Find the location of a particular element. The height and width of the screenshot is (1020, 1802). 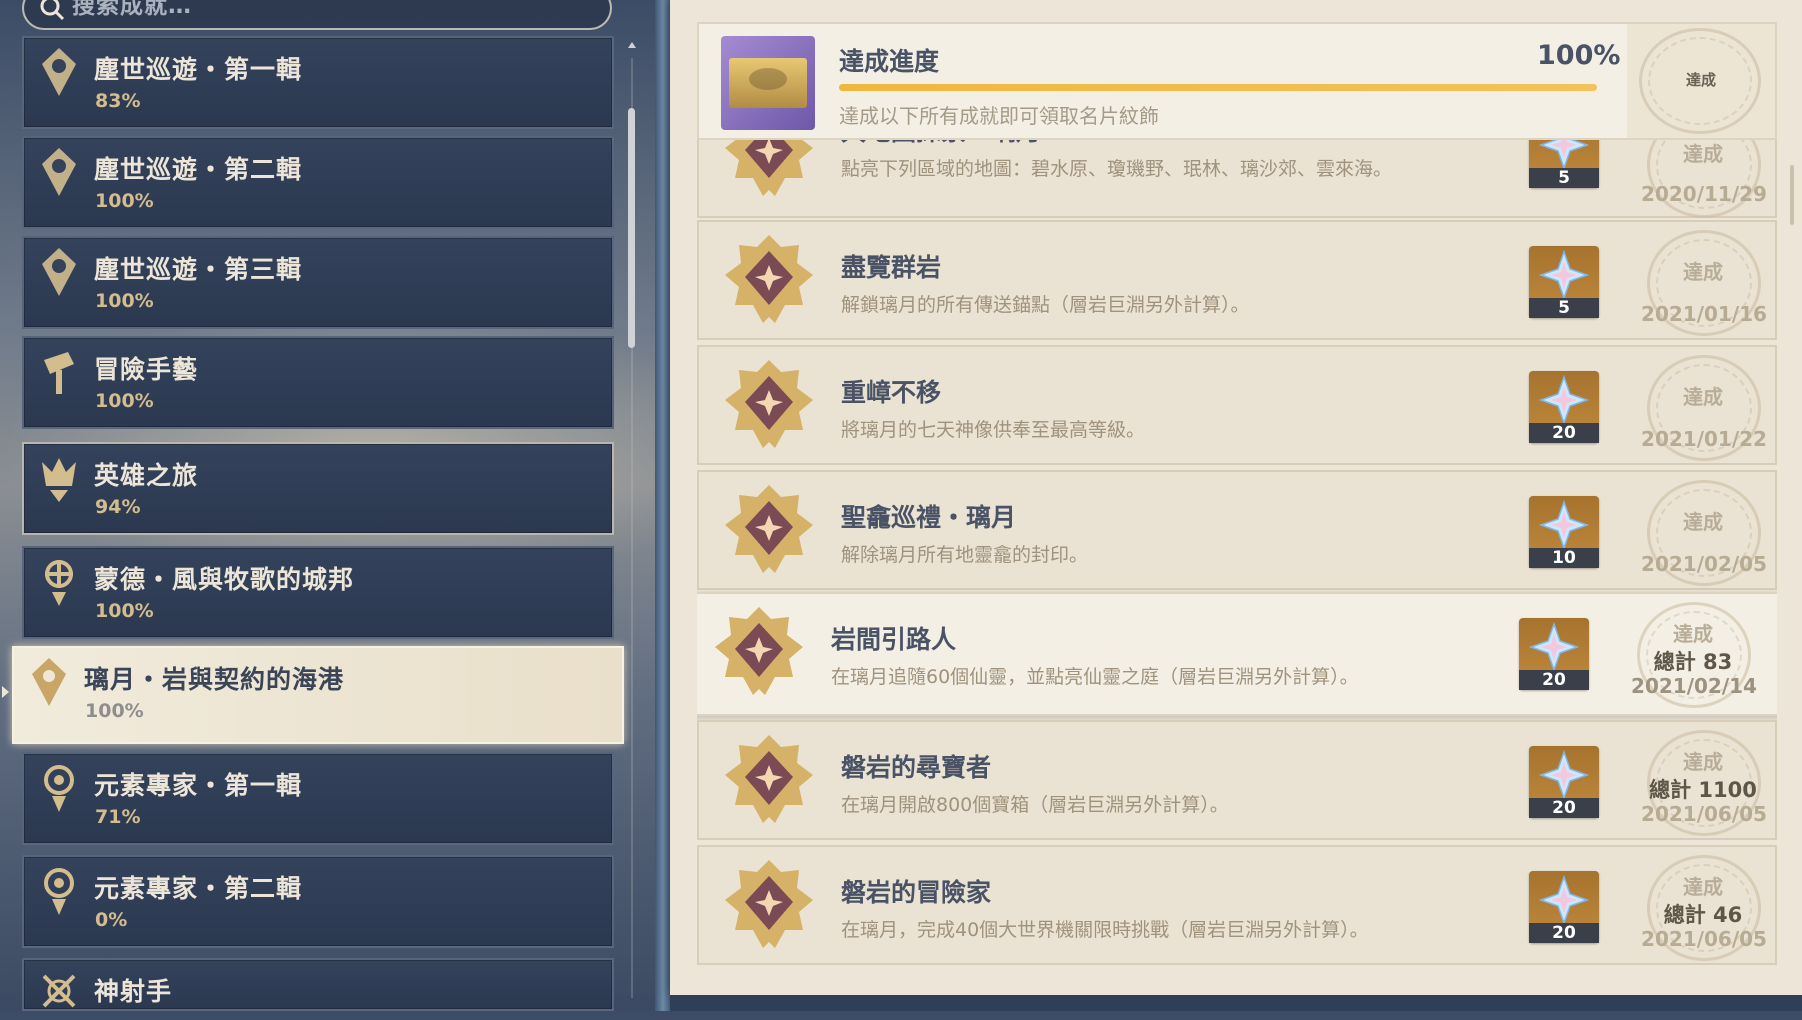

bottom-strip is located at coordinates (1236, 1003).